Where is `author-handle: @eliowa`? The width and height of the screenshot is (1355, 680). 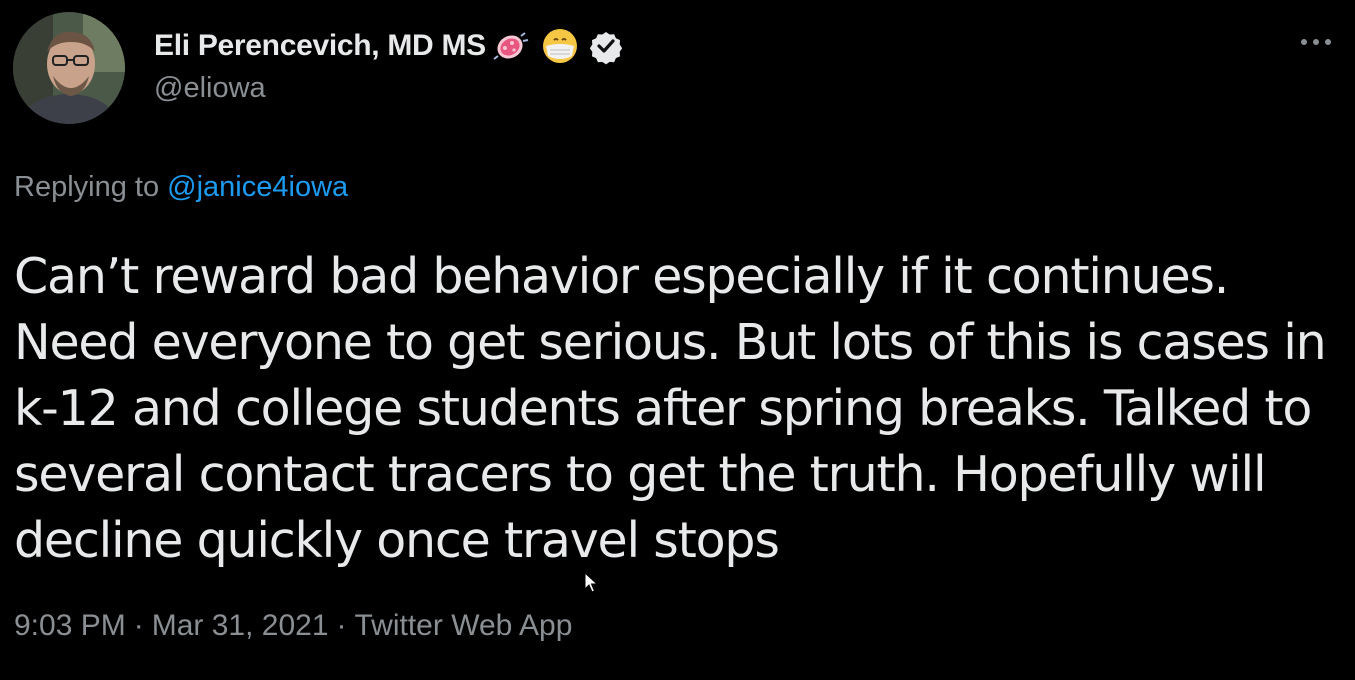 author-handle: @eliowa is located at coordinates (210, 88).